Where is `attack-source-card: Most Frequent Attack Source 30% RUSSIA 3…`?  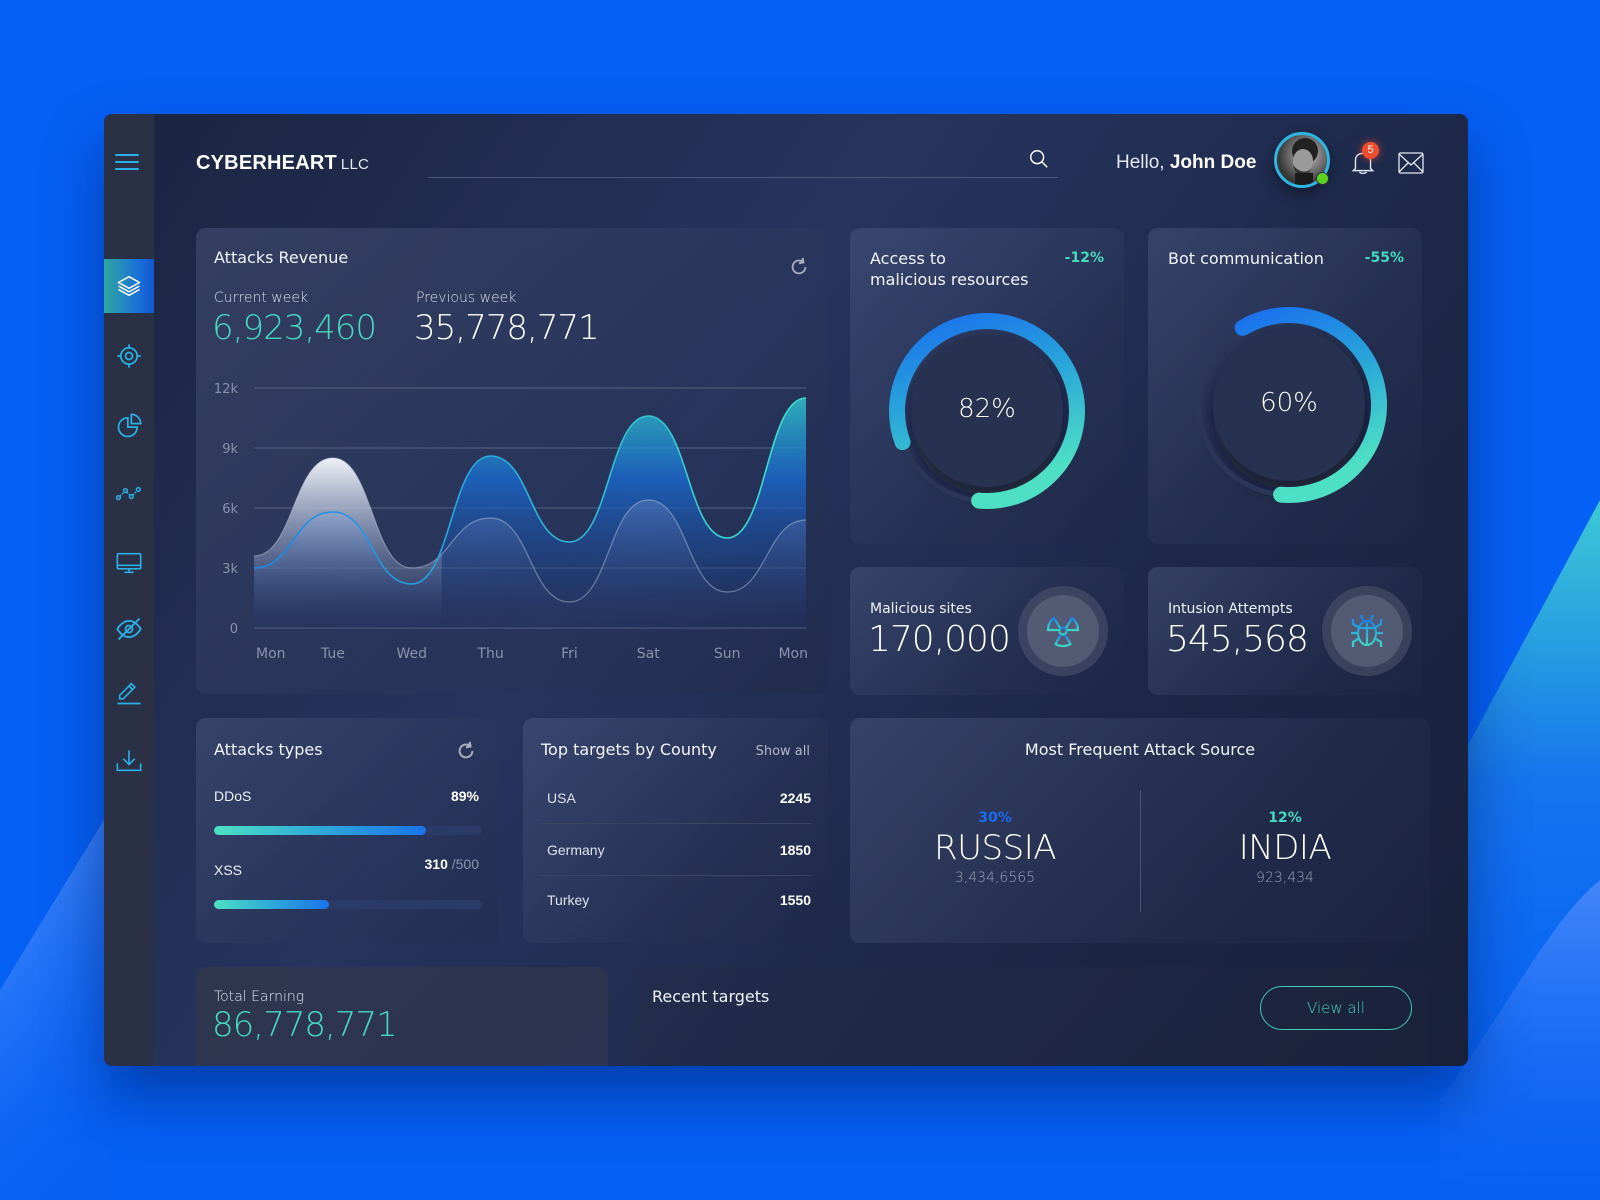
attack-source-card: Most Frequent Attack Source 30% RUSSIA 3… is located at coordinates (1140, 830).